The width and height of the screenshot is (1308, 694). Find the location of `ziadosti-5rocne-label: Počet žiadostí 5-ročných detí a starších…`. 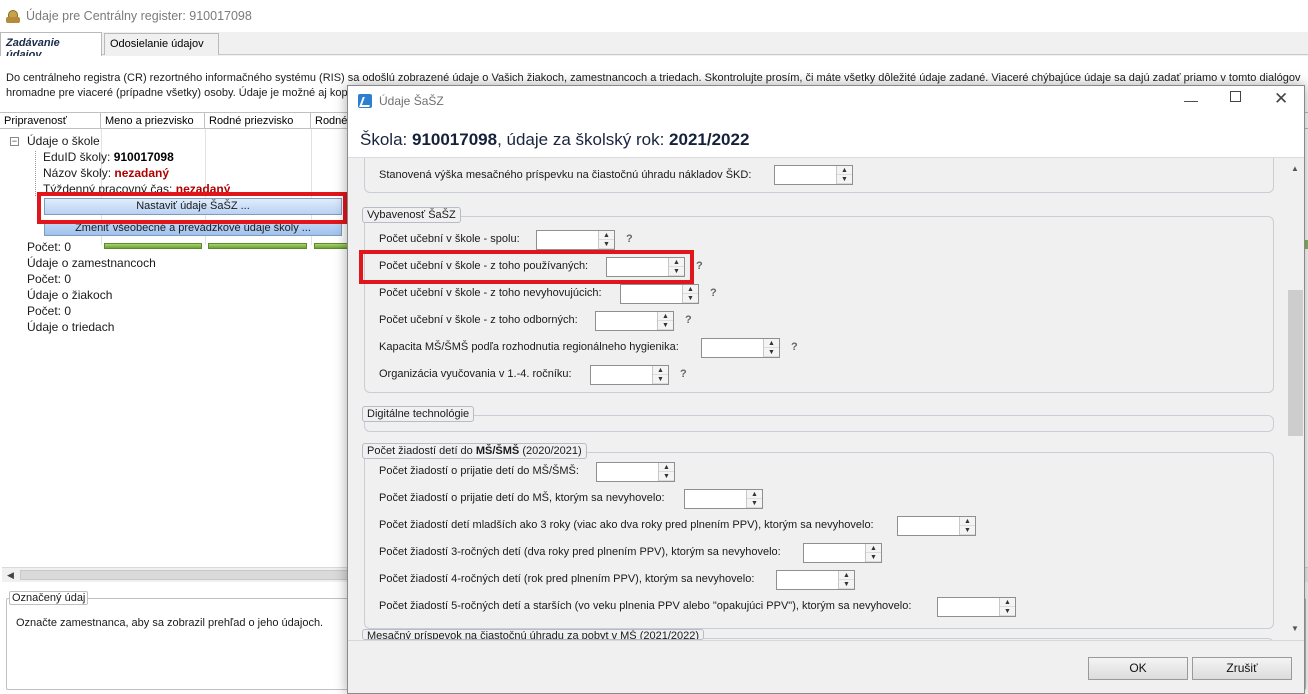

ziadosti-5rocne-label: Počet žiadostí 5-ročných detí a starších… is located at coordinates (645, 606).